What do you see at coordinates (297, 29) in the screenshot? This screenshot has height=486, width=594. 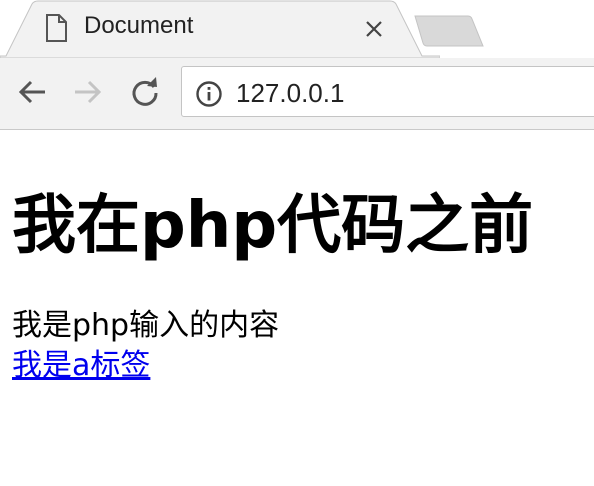 I see `tab-strip: Document` at bounding box center [297, 29].